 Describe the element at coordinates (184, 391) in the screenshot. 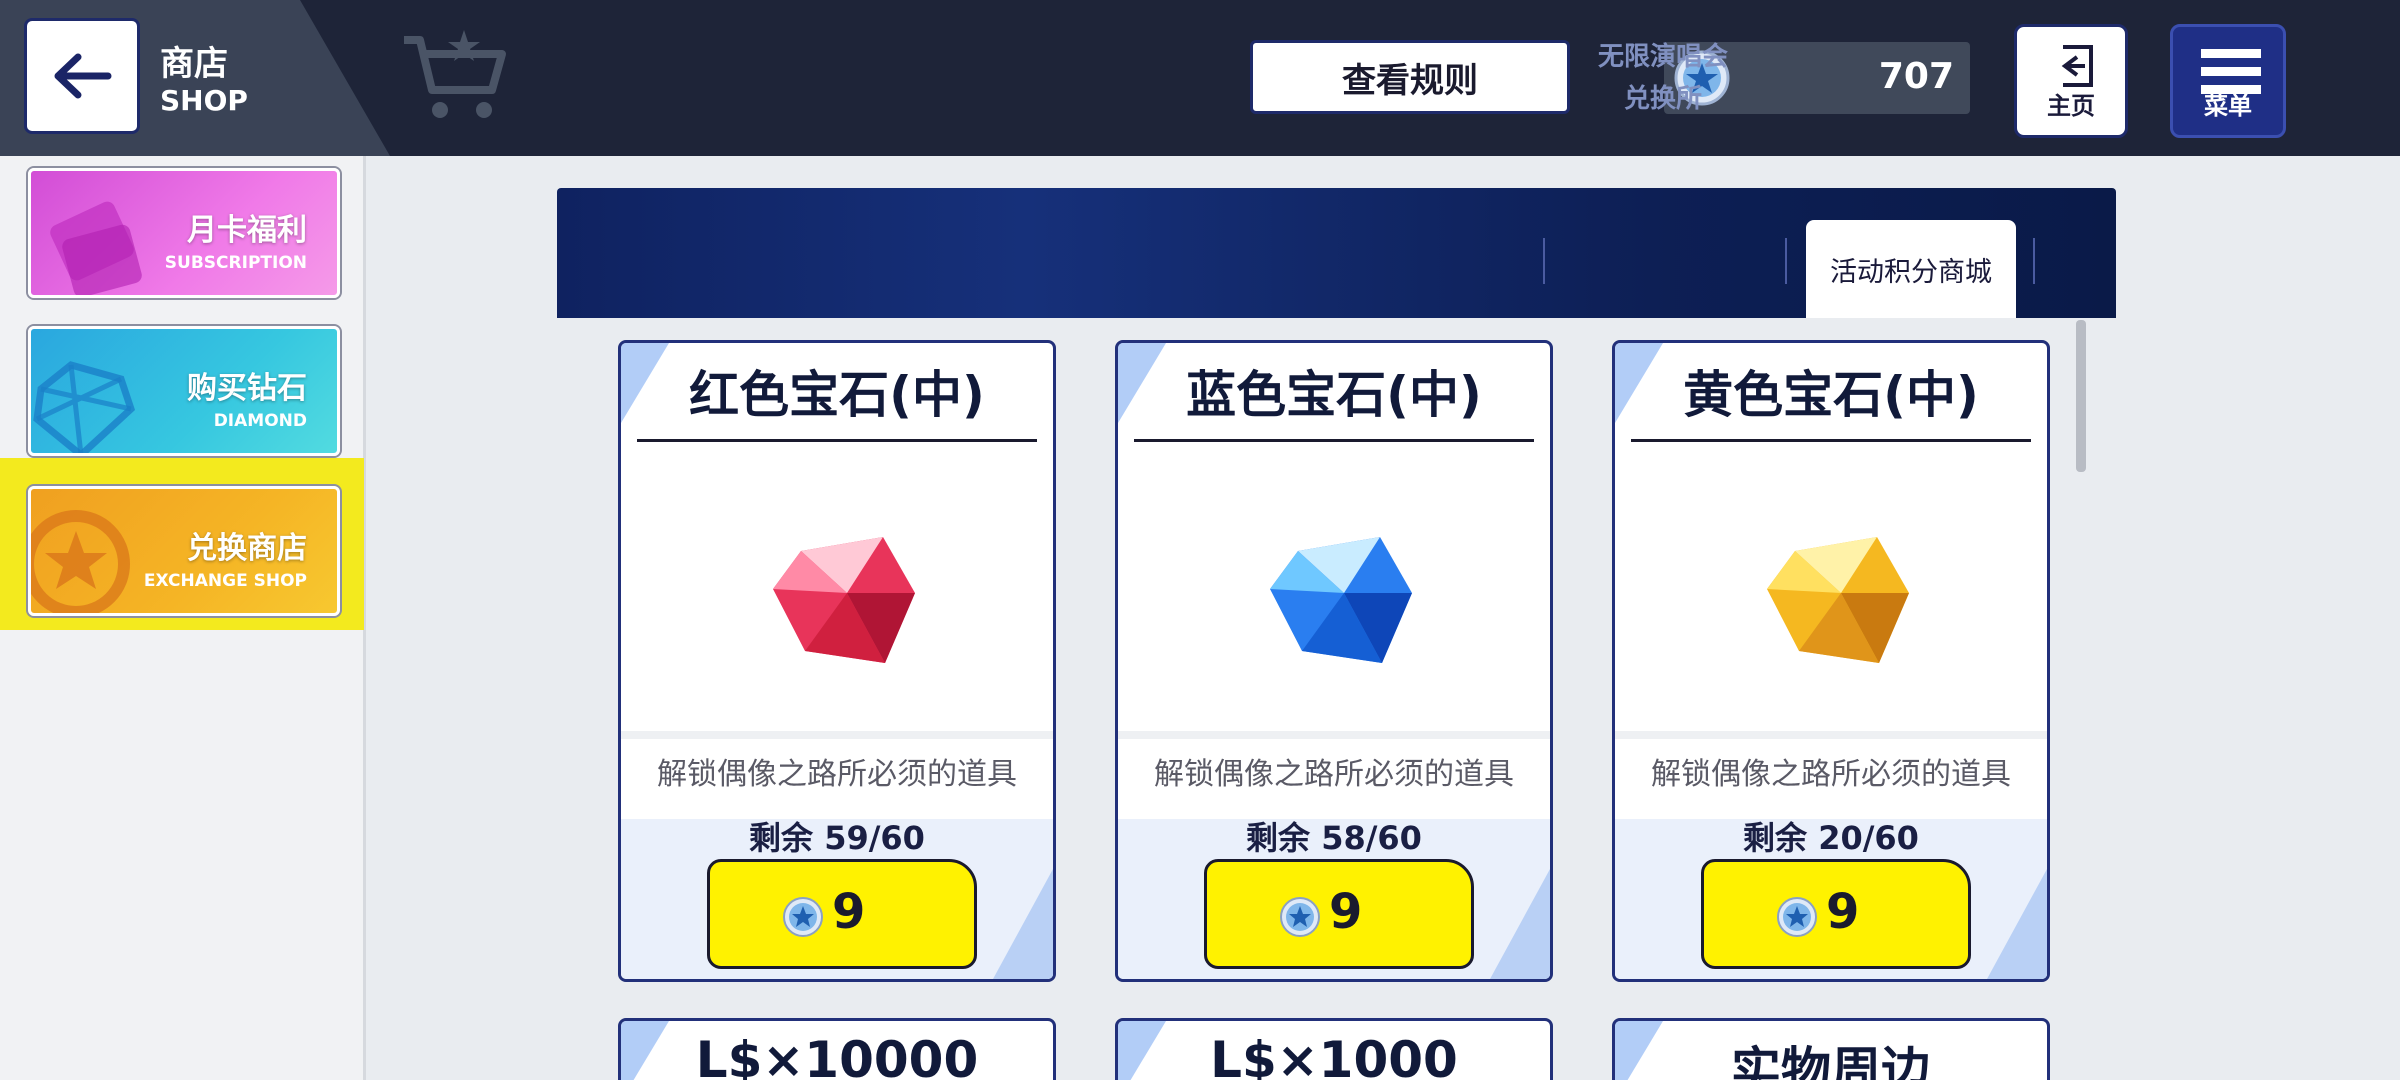

I see `sidebar-item-diamond: 购买钻石 DIAMOND` at that location.